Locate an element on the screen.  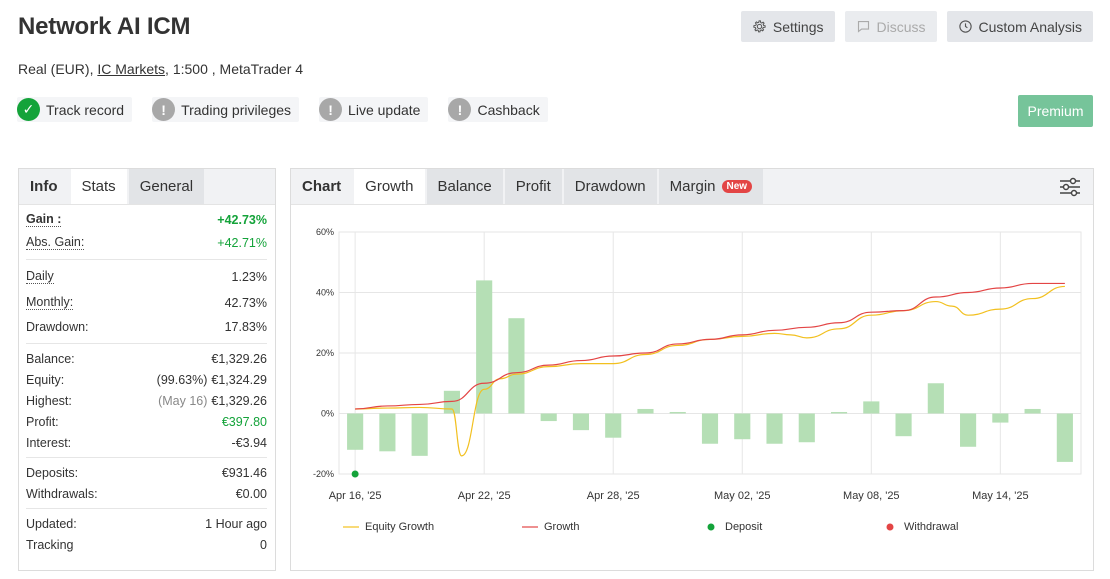
tab-growth: Growth is located at coordinates (389, 186).